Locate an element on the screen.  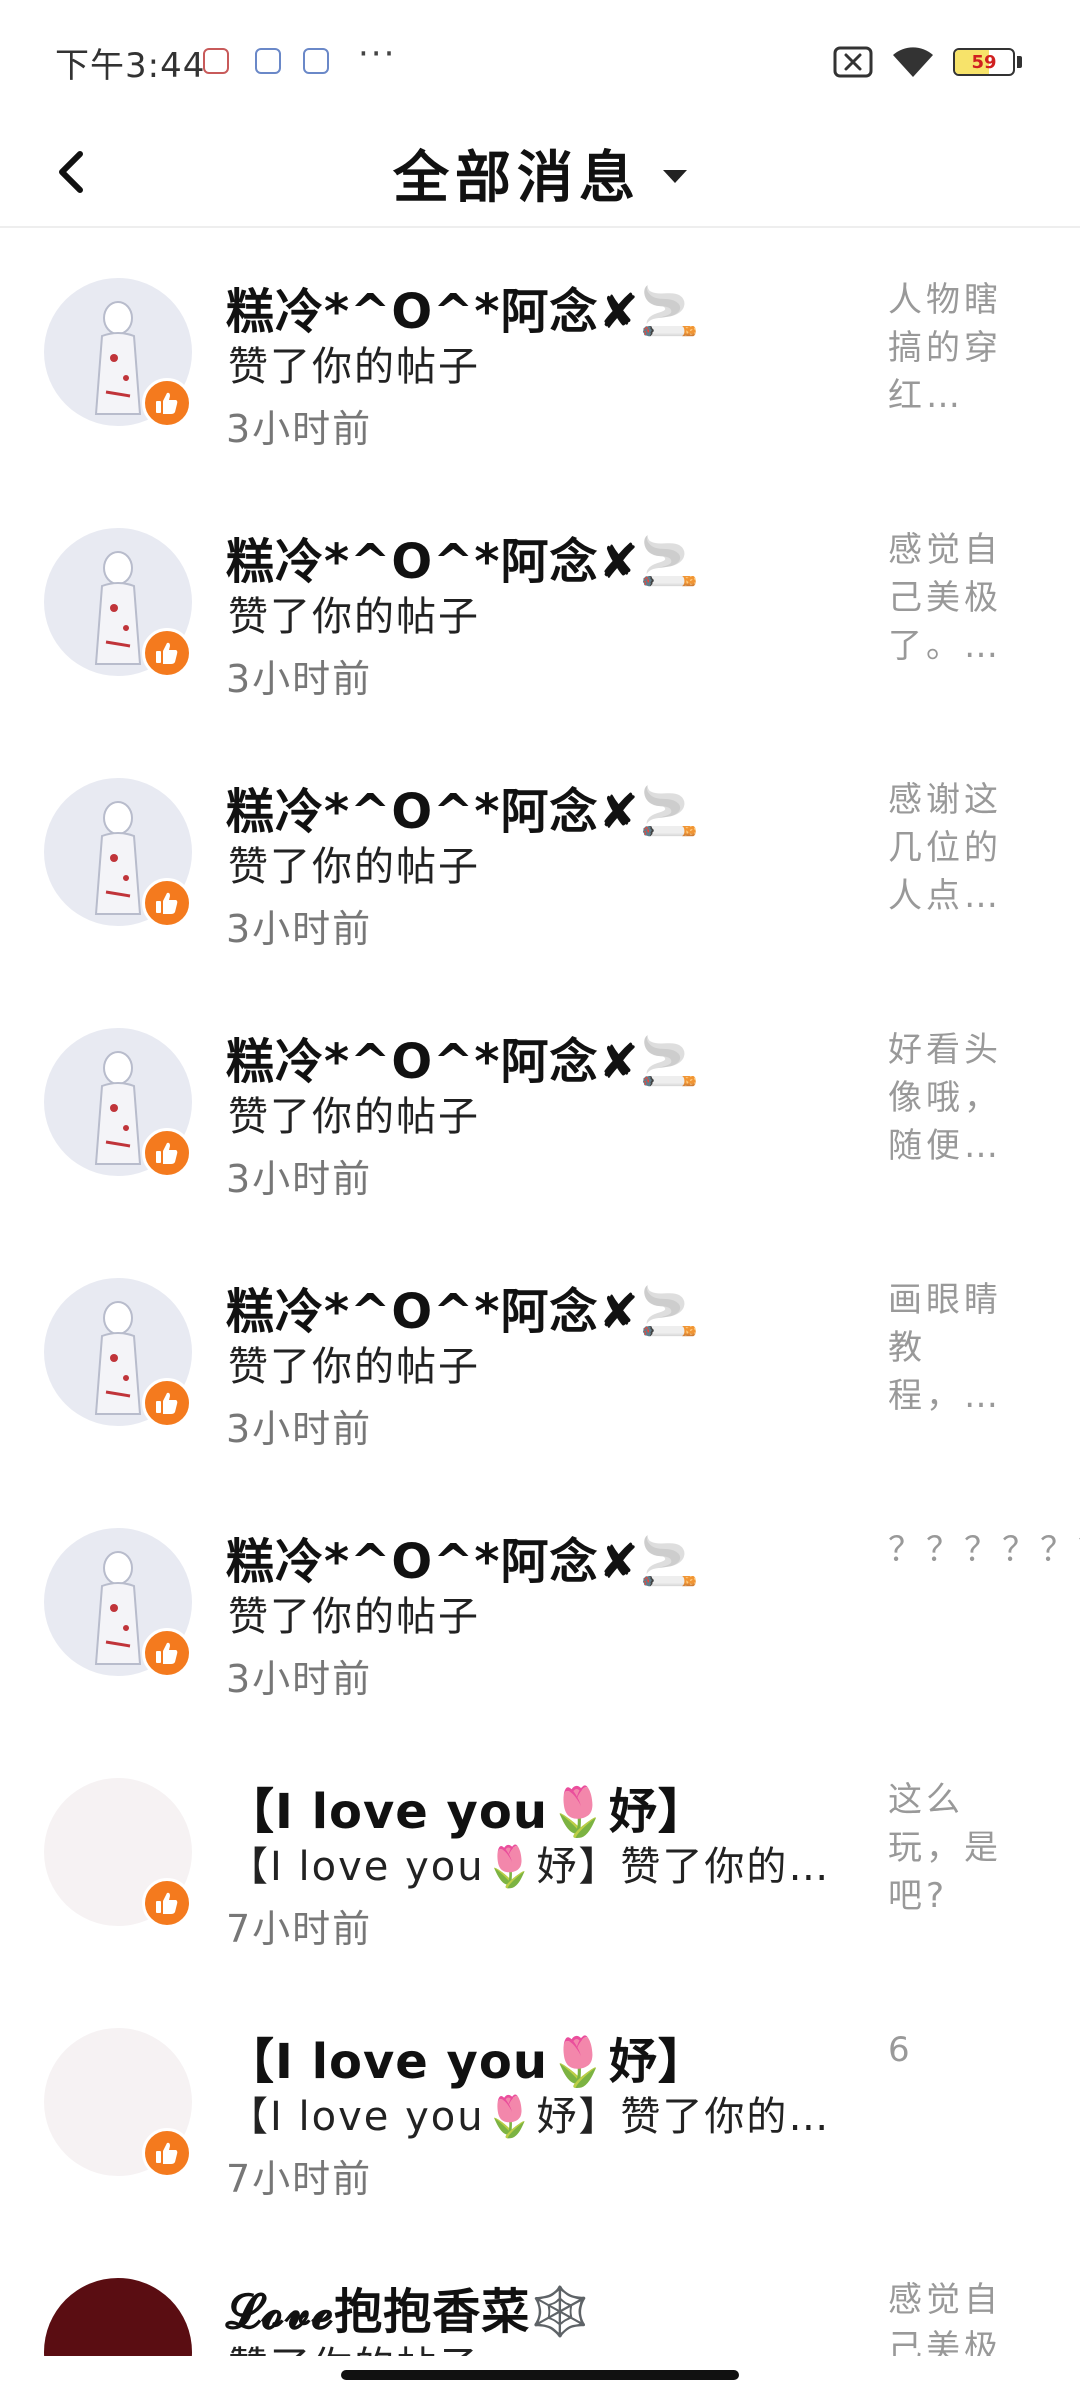
status-right-group: 59 is located at coordinates (927, 62).